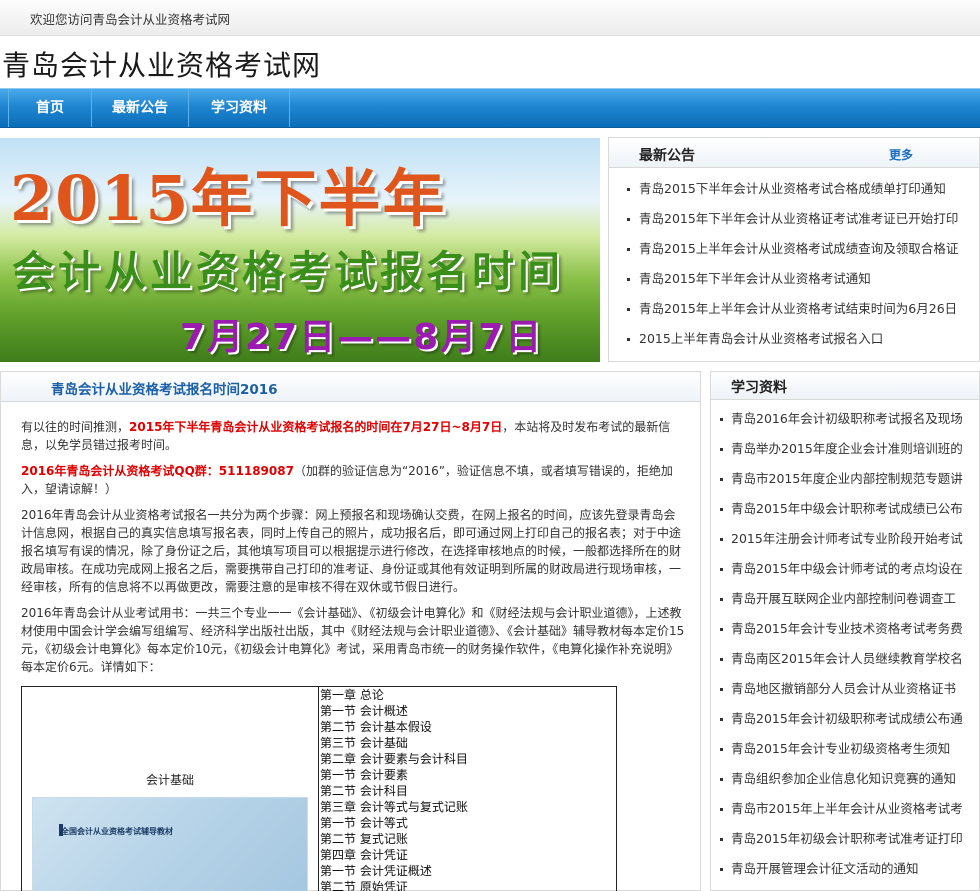 This screenshot has width=980, height=891. What do you see at coordinates (170, 844) in the screenshot?
I see `book-cover-image: 全国会计从业资格考试辅导教材` at bounding box center [170, 844].